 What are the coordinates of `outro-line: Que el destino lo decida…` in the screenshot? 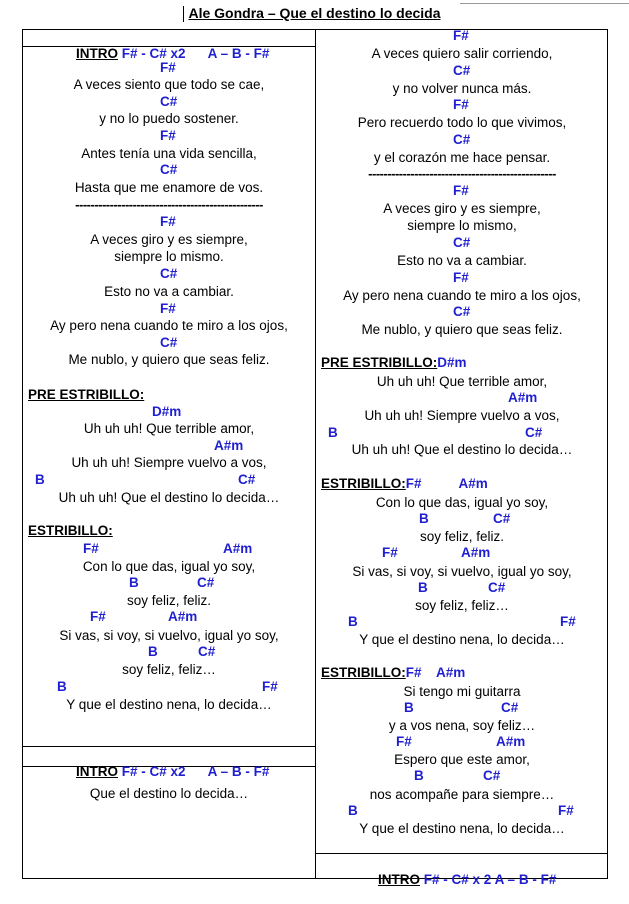 It's located at (169, 793).